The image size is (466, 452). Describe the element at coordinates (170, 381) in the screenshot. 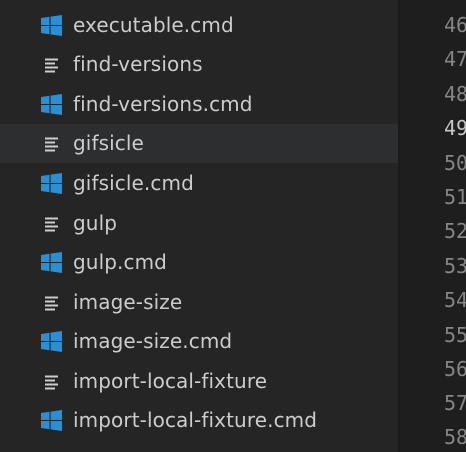

I see `file-label: import-local-fixture` at that location.